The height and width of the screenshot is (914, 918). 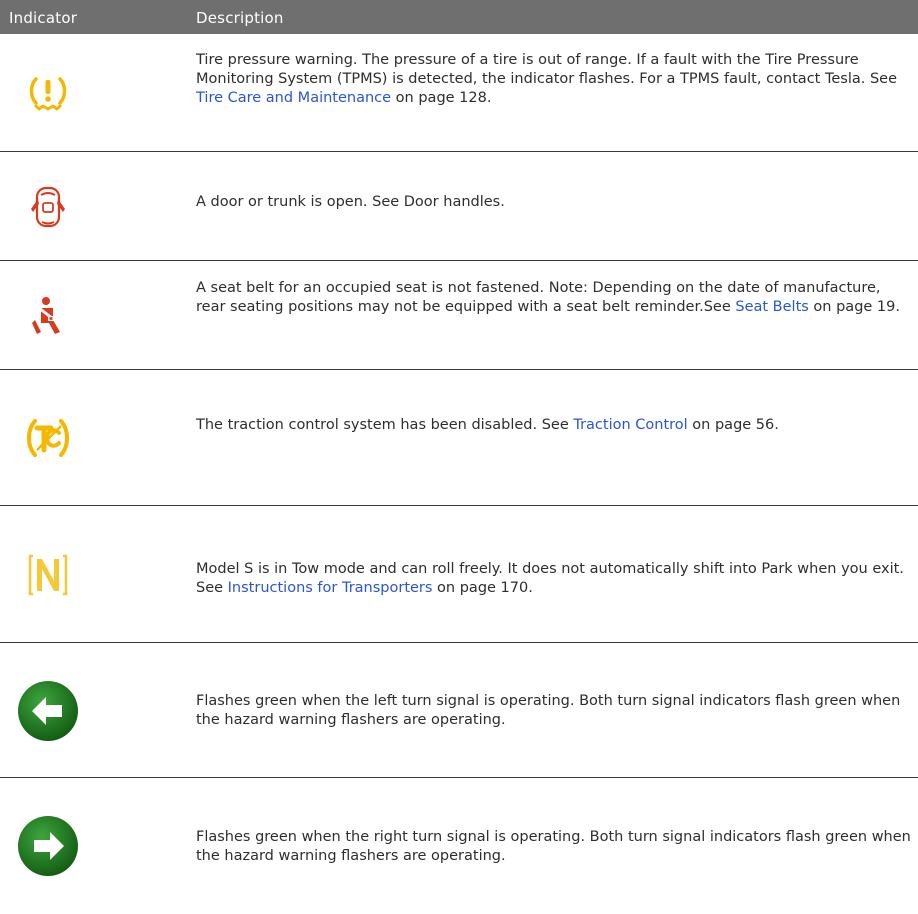 I want to click on header-description: Description, so click(x=240, y=18).